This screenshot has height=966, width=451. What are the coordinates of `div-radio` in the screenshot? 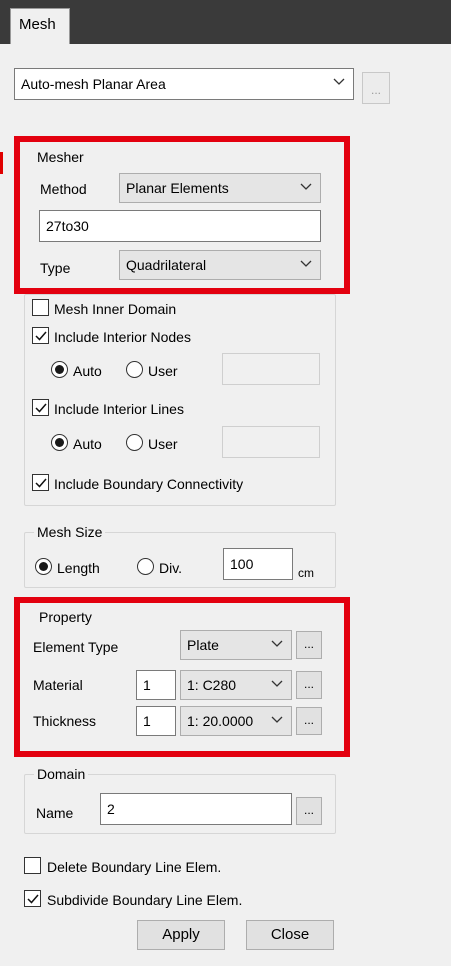 It's located at (145, 566).